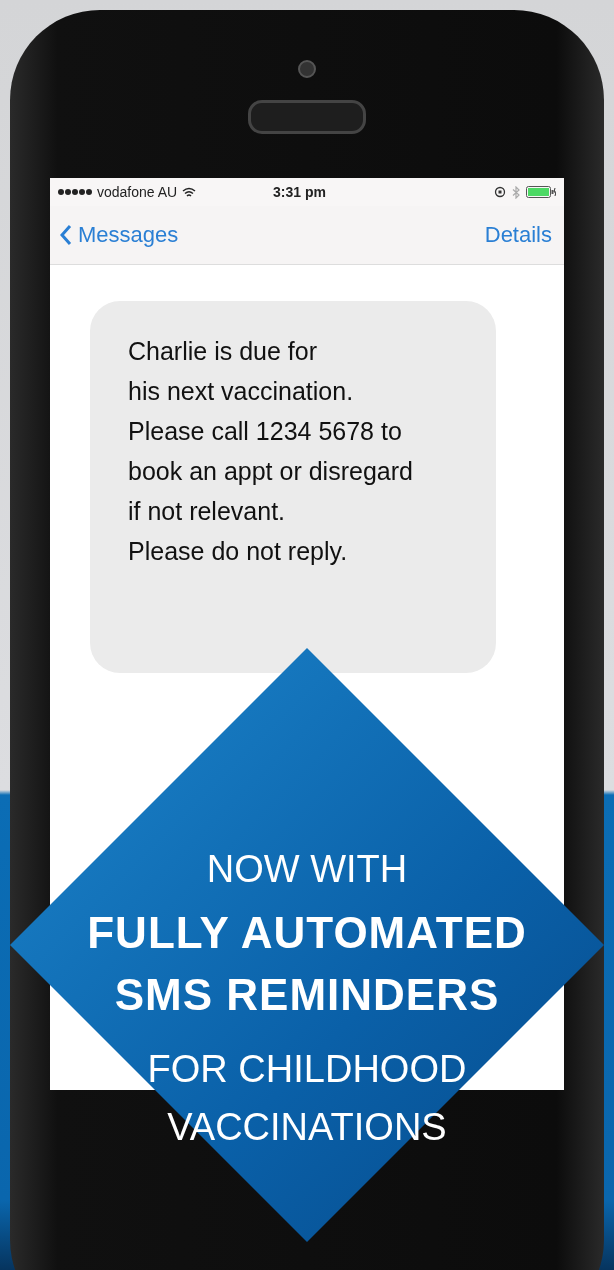 The width and height of the screenshot is (614, 1270). What do you see at coordinates (66, 235) in the screenshot?
I see `chevron-left-icon` at bounding box center [66, 235].